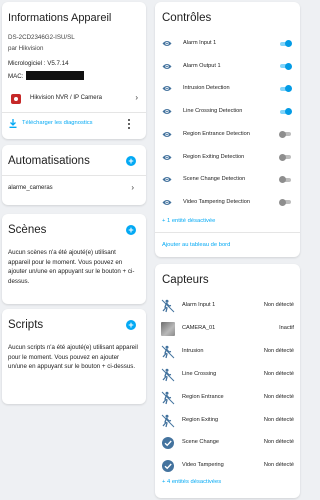  Describe the element at coordinates (203, 465) in the screenshot. I see `sensor-label: Video Tampering` at that location.